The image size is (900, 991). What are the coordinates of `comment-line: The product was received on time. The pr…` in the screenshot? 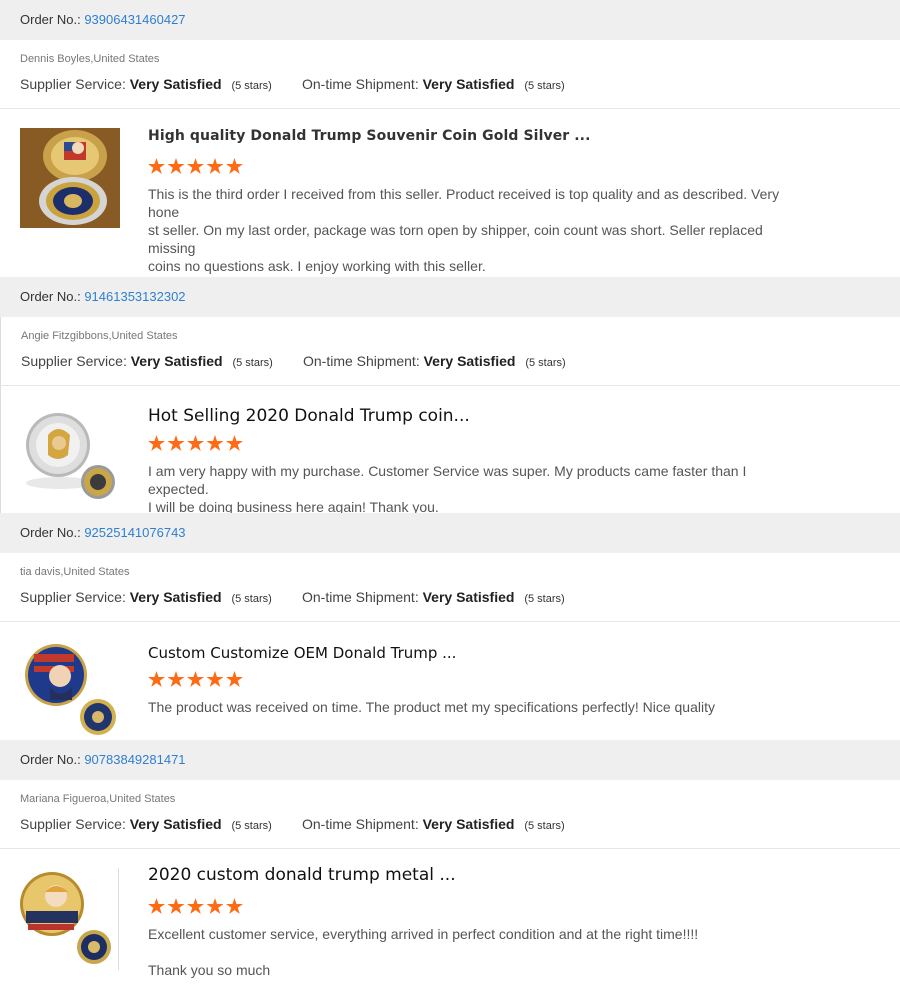 It's located at (431, 707).